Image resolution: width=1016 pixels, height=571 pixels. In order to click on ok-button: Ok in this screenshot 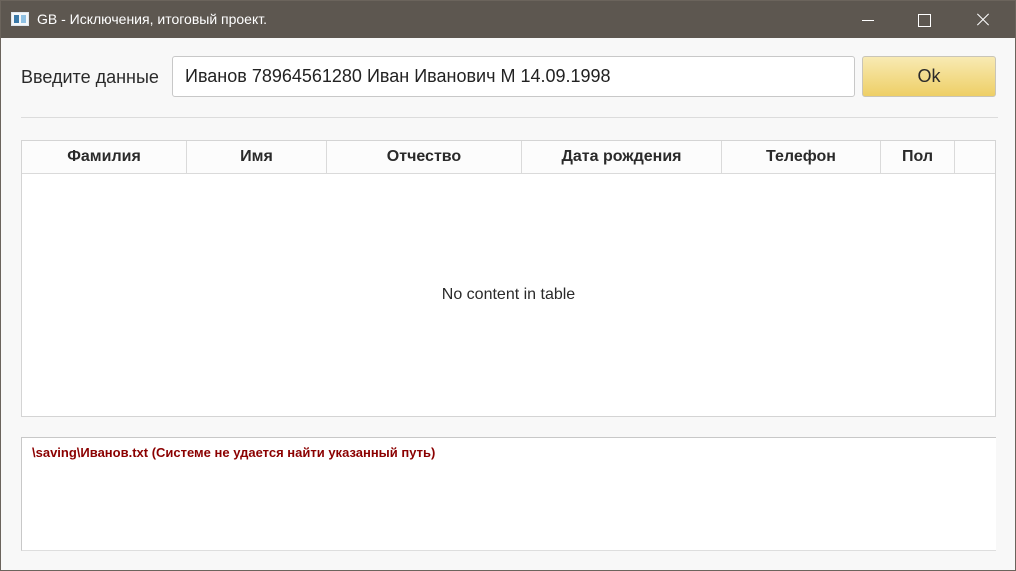, I will do `click(929, 76)`.